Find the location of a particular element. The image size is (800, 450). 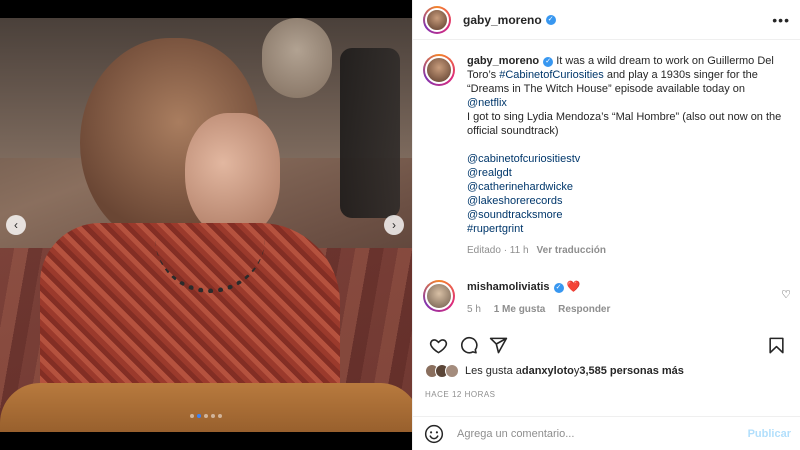

mention-link: @realgdt is located at coordinates (625, 173).